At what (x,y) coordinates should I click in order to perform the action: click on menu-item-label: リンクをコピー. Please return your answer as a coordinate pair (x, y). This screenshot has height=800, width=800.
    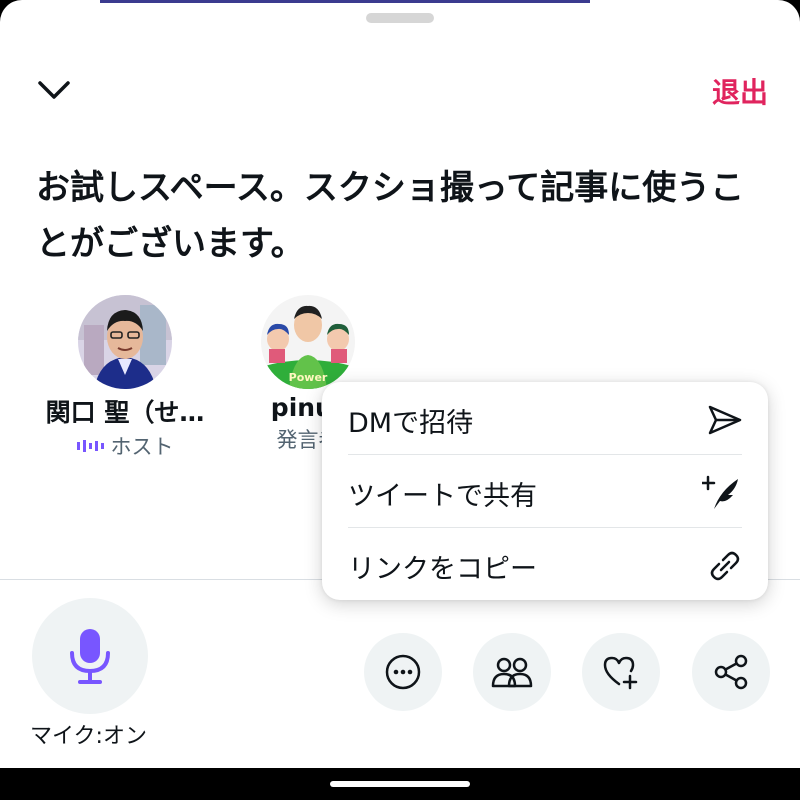
    Looking at the image, I should click on (442, 569).